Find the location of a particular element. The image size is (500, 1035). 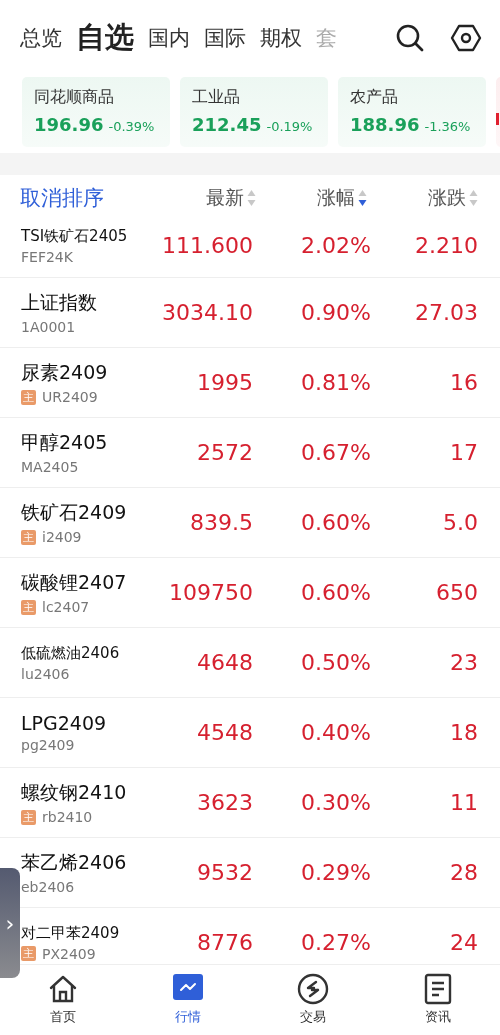

nav-item: 行情 is located at coordinates (187, 1000).